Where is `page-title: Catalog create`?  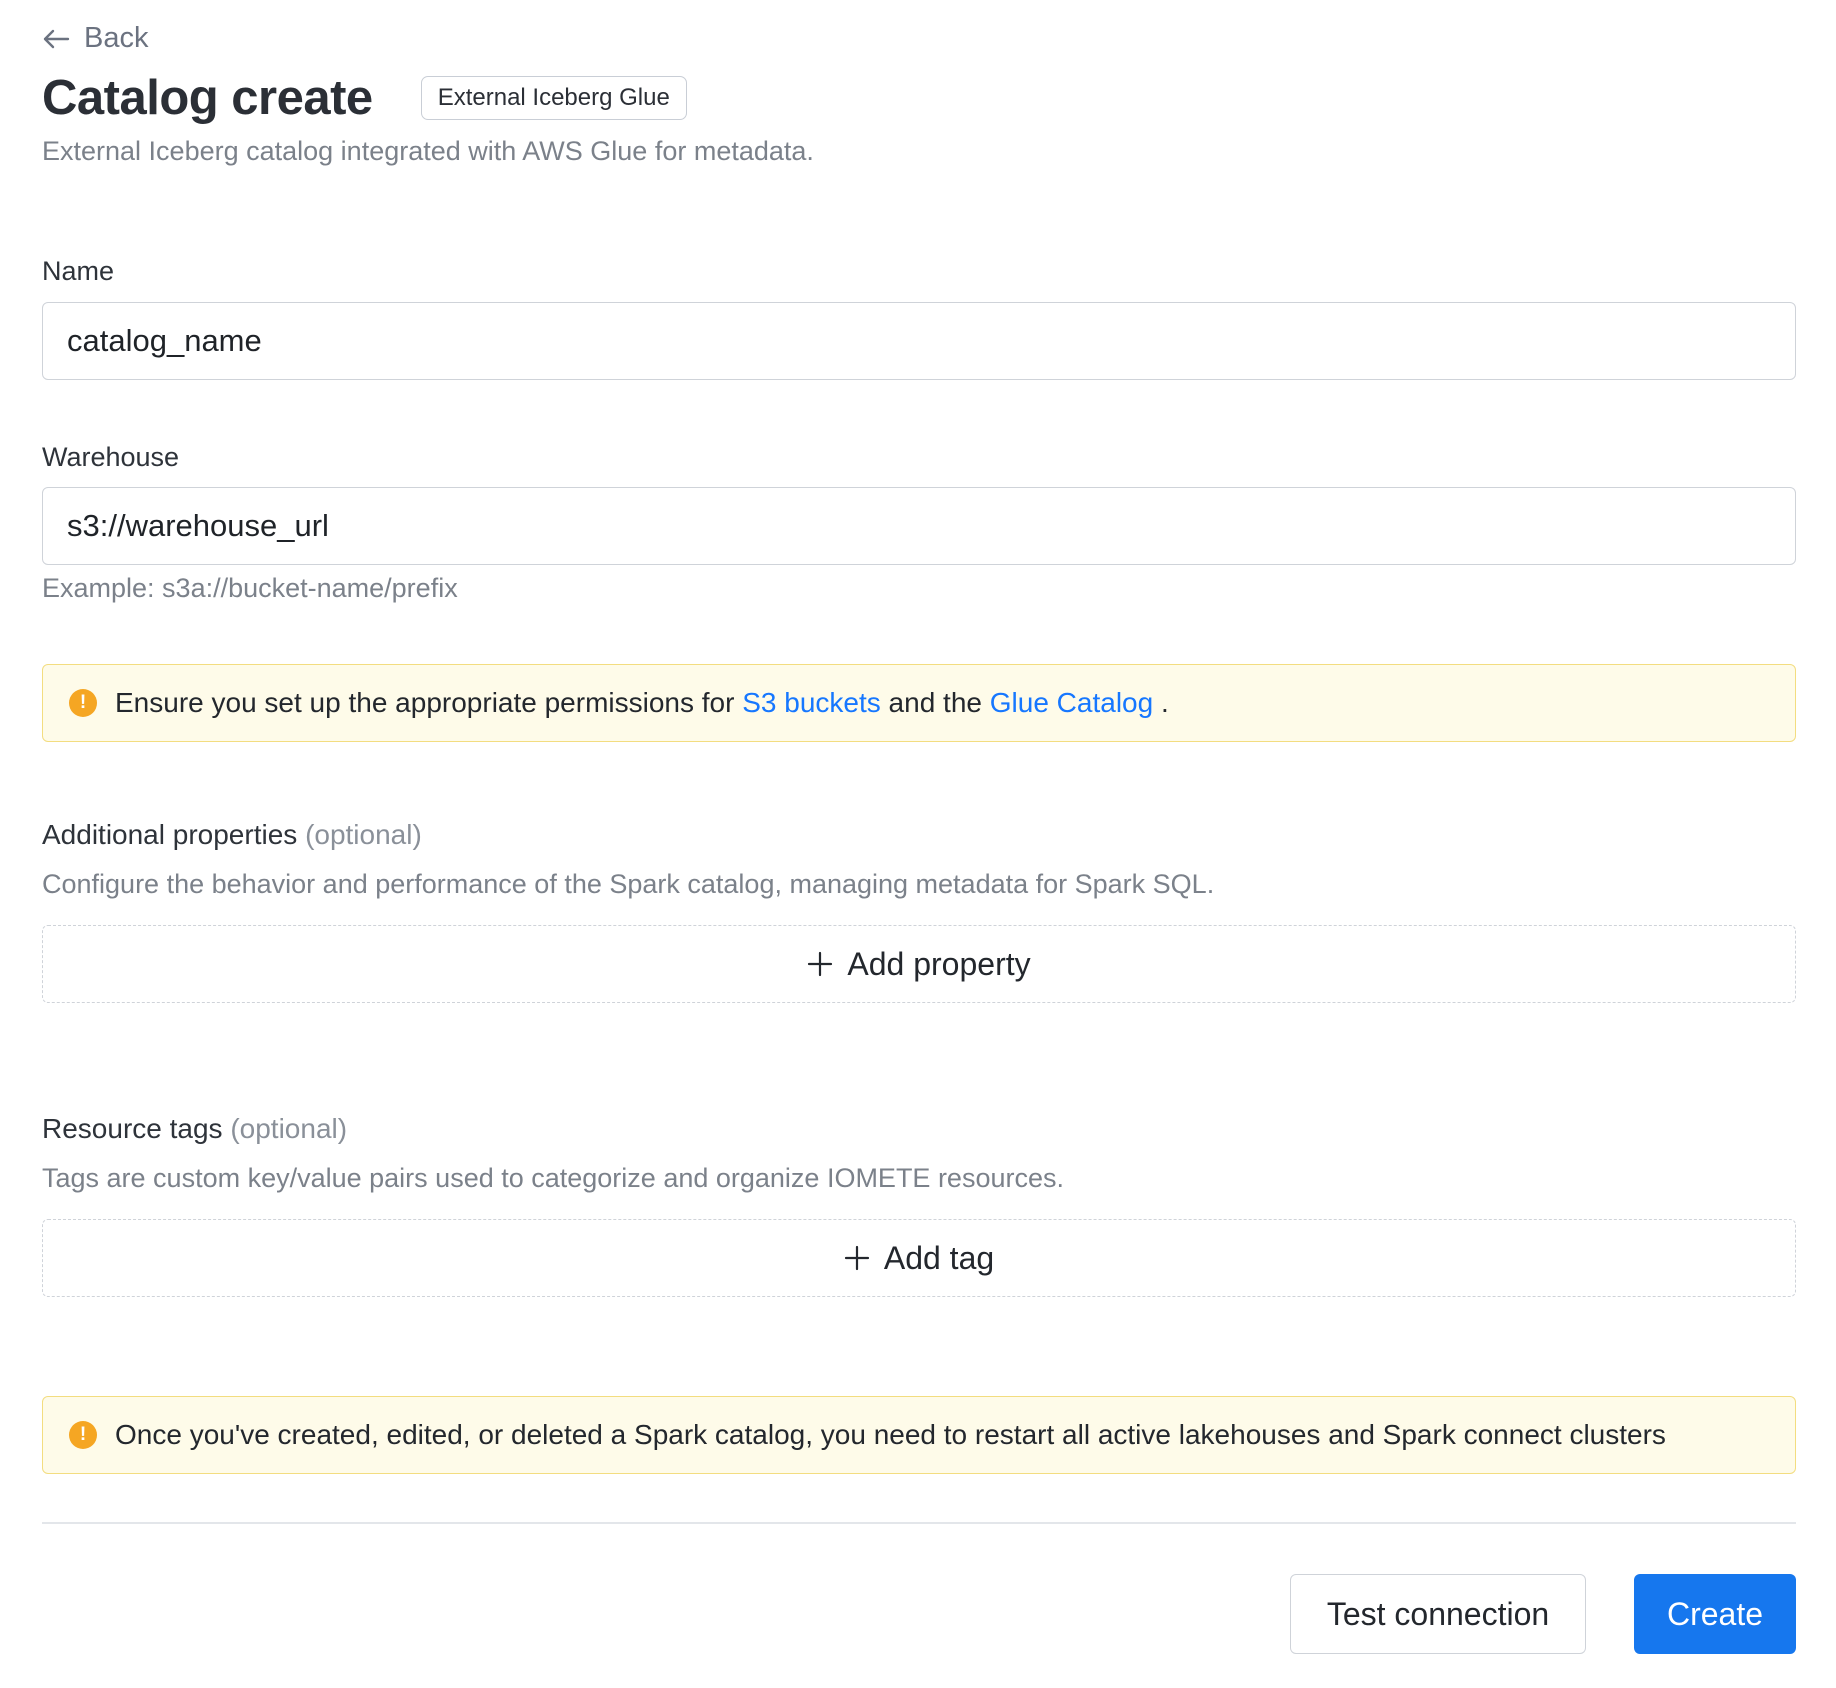 page-title: Catalog create is located at coordinates (207, 98).